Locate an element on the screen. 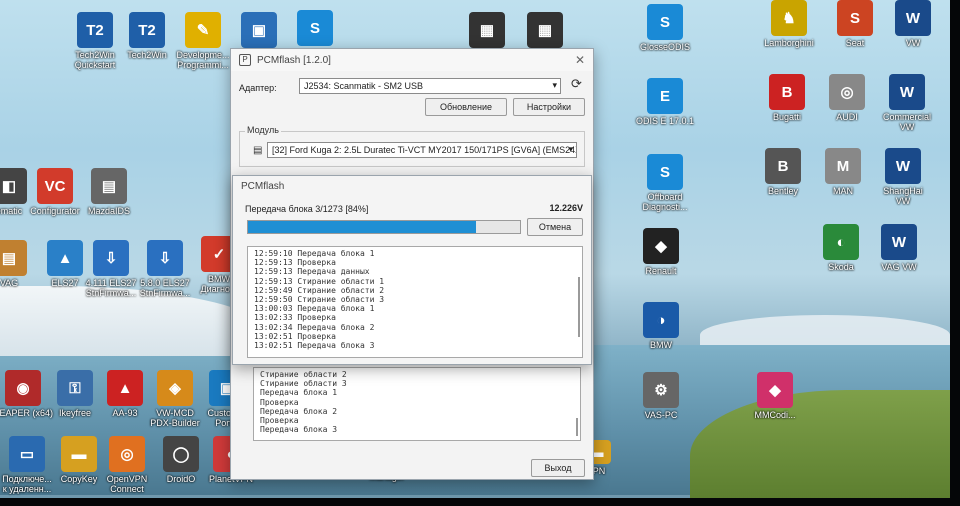 This screenshot has width=960, height=506. desktop-icon-label: GlosseODIS is located at coordinates (664, 47).